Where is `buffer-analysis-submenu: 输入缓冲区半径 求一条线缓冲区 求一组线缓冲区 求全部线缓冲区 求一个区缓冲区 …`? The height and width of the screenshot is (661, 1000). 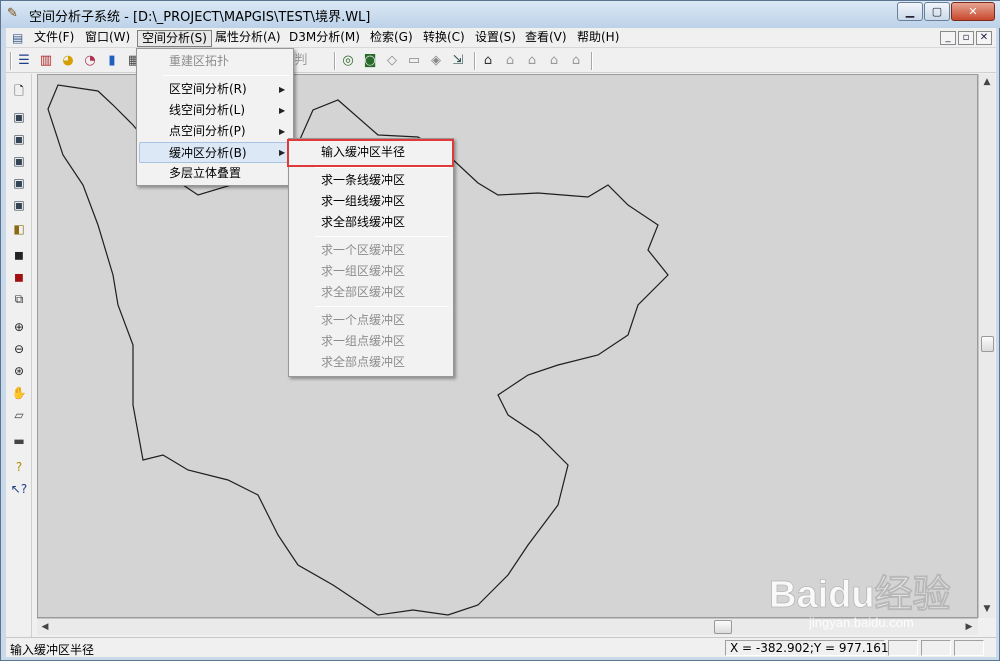
buffer-analysis-submenu: 输入缓冲区半径 求一条线缓冲区 求一组线缓冲区 求全部线缓冲区 求一个区缓冲区 … is located at coordinates (371, 257).